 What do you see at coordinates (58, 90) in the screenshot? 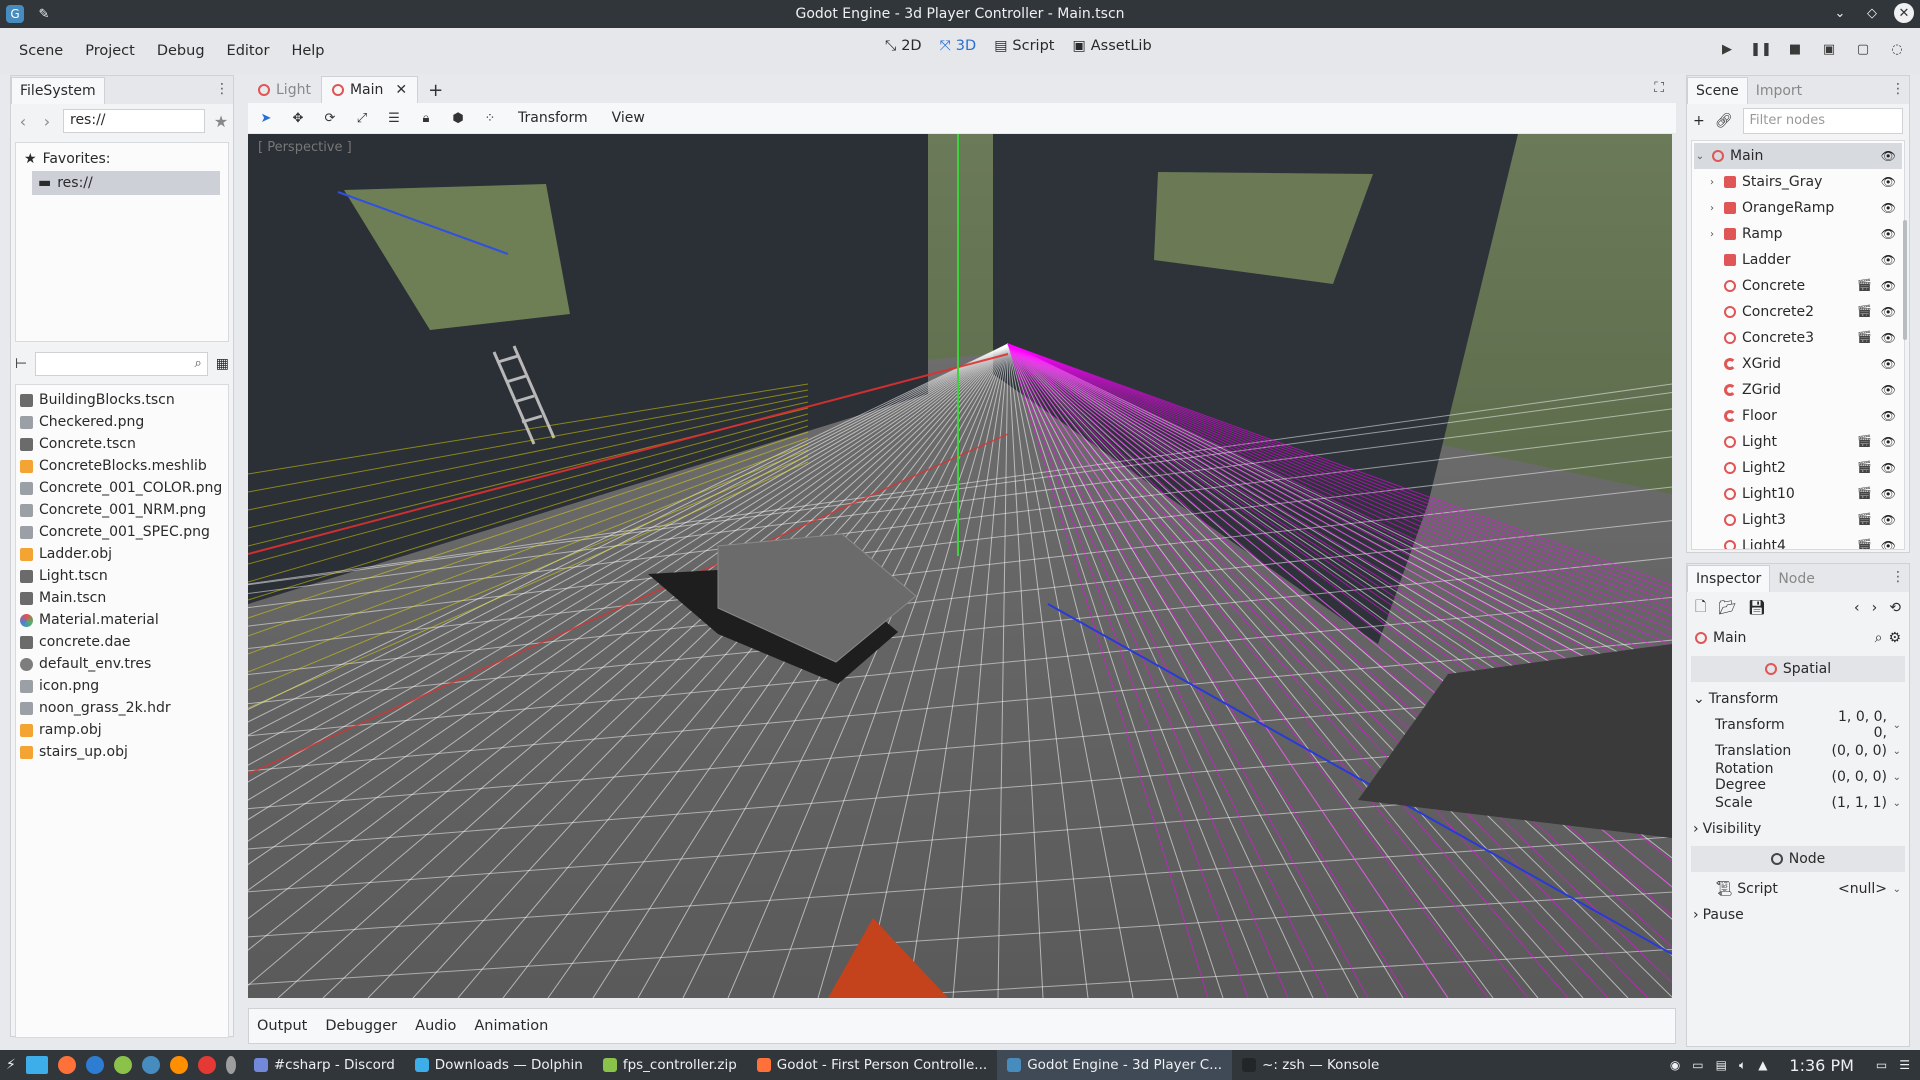
I see `tab-filesystem: FileSystem` at bounding box center [58, 90].